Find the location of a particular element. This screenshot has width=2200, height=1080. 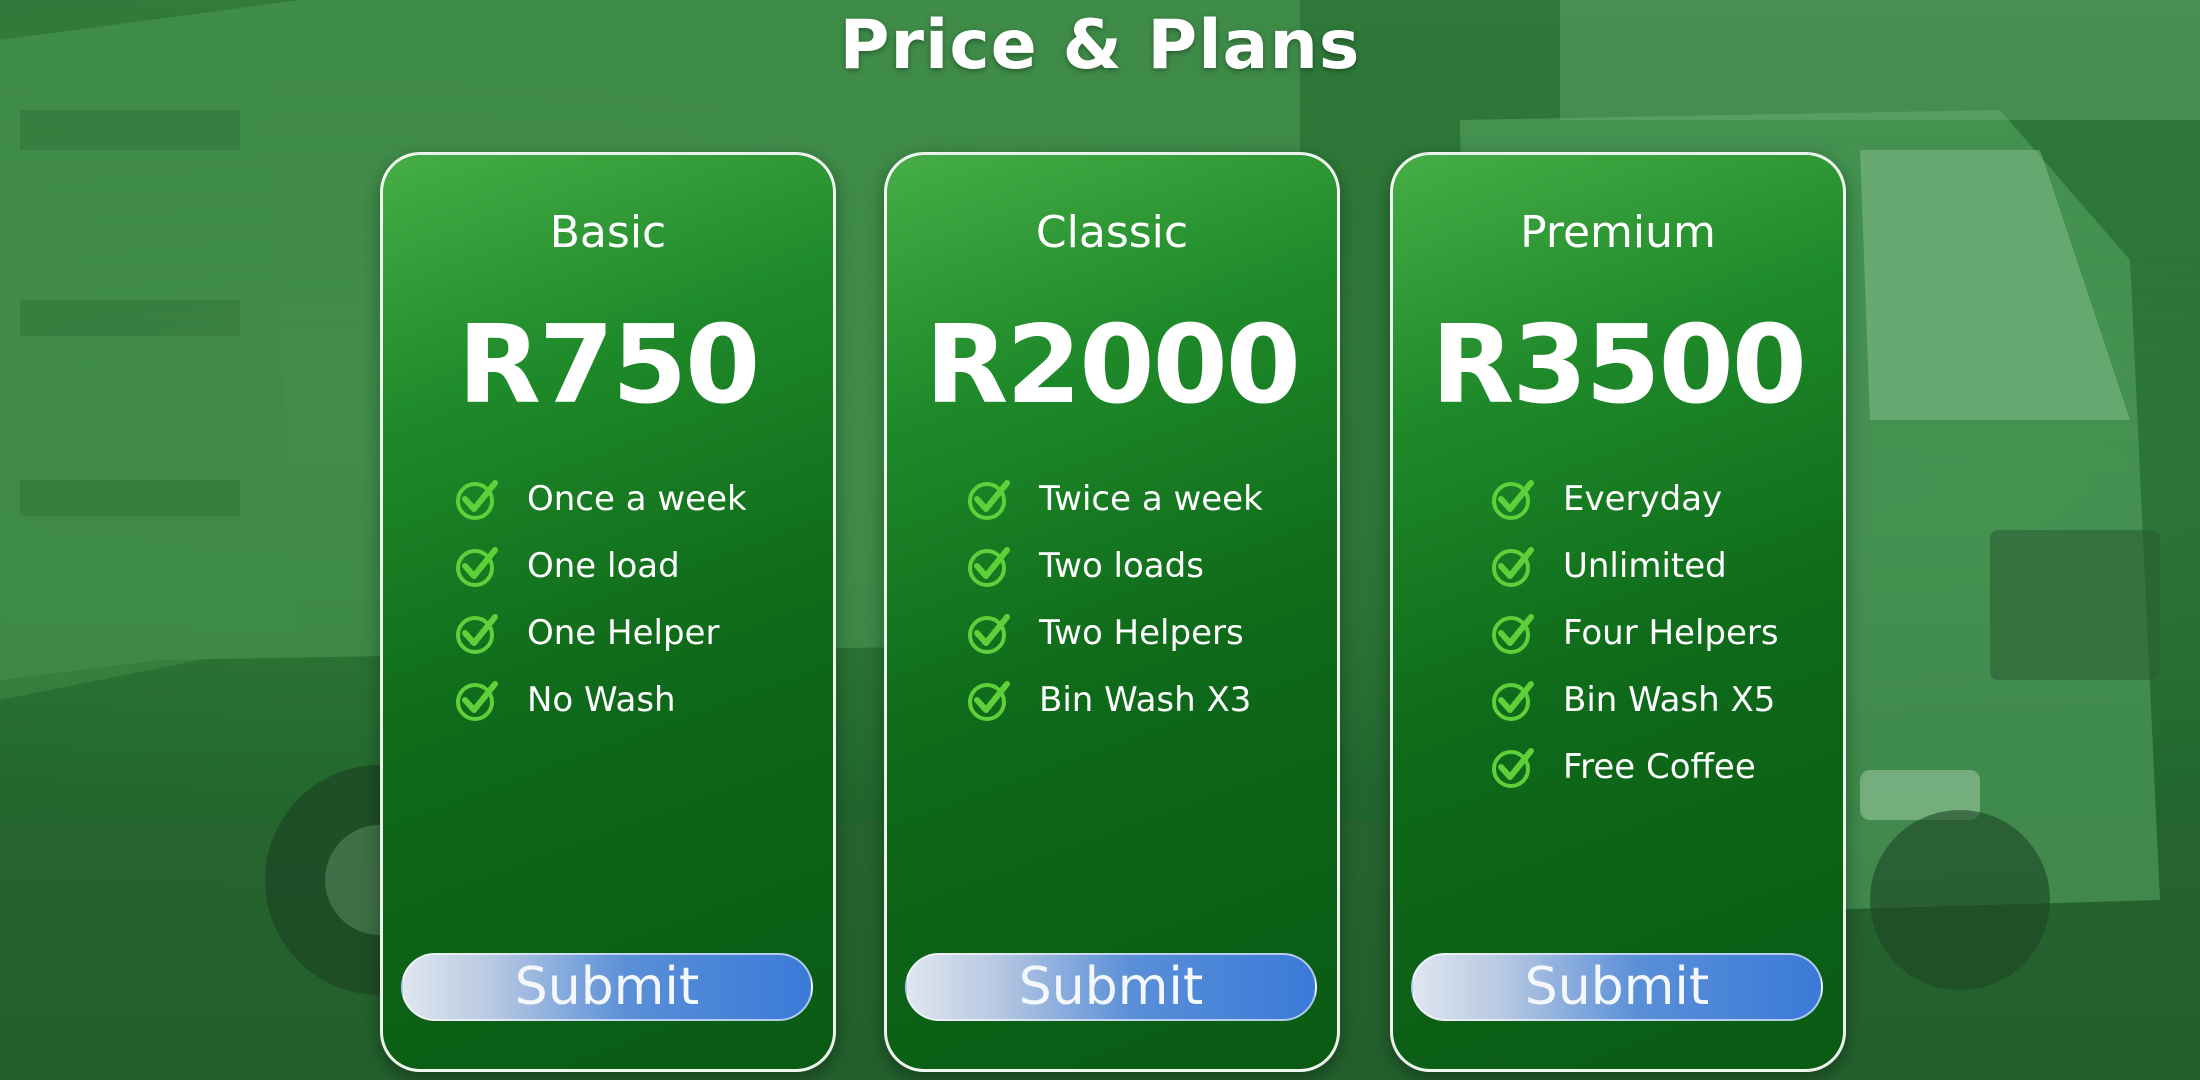

feature-item: Everyday is located at coordinates (1656, 498).